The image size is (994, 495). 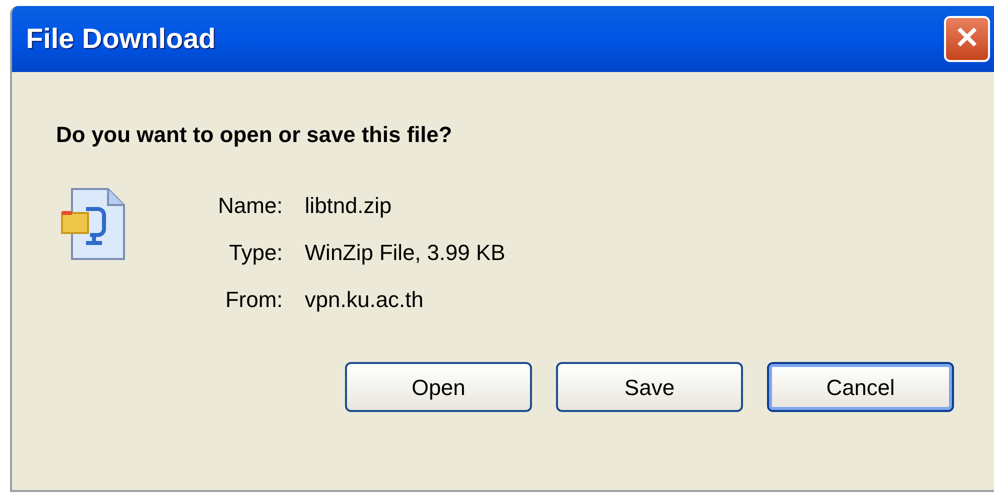 I want to click on dialog-button: Cancel, so click(x=860, y=387).